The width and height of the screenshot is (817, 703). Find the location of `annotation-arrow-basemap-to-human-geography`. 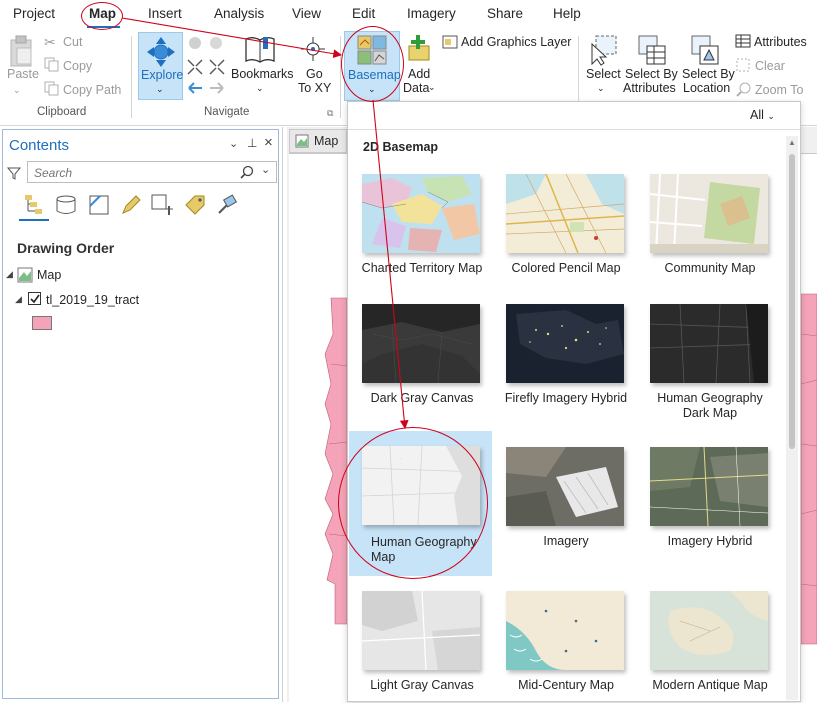

annotation-arrow-basemap-to-human-geography is located at coordinates (390, 264).